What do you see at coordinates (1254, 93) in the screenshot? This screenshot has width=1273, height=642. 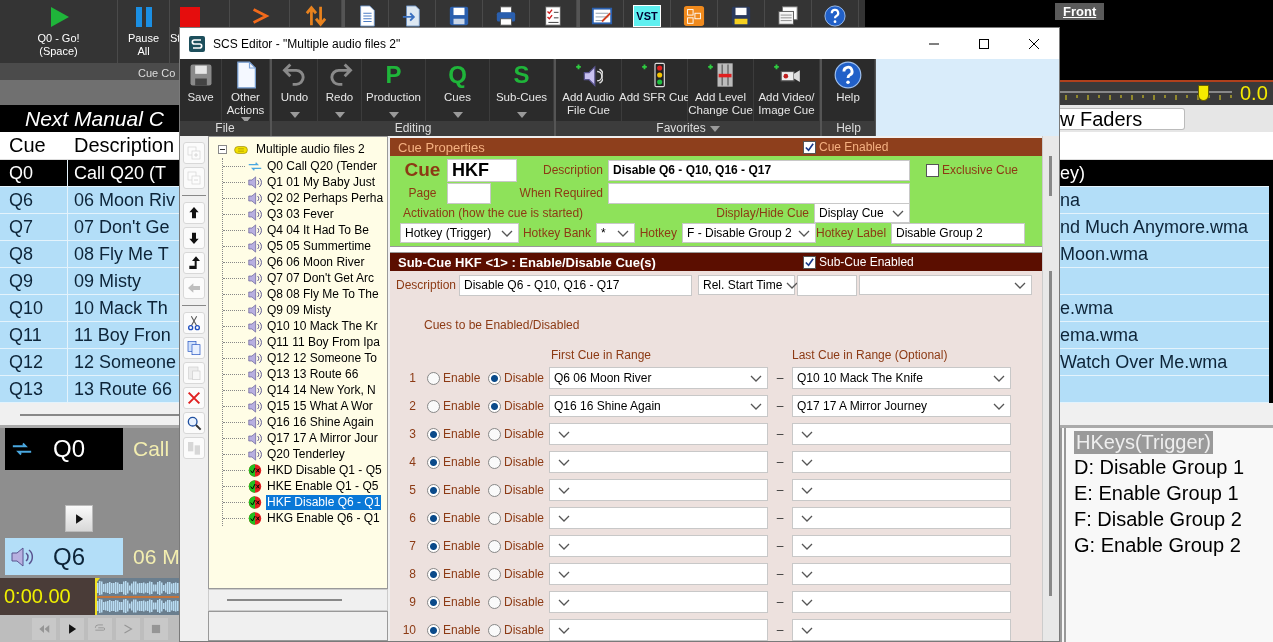 I see `fader-reading: 0.0` at bounding box center [1254, 93].